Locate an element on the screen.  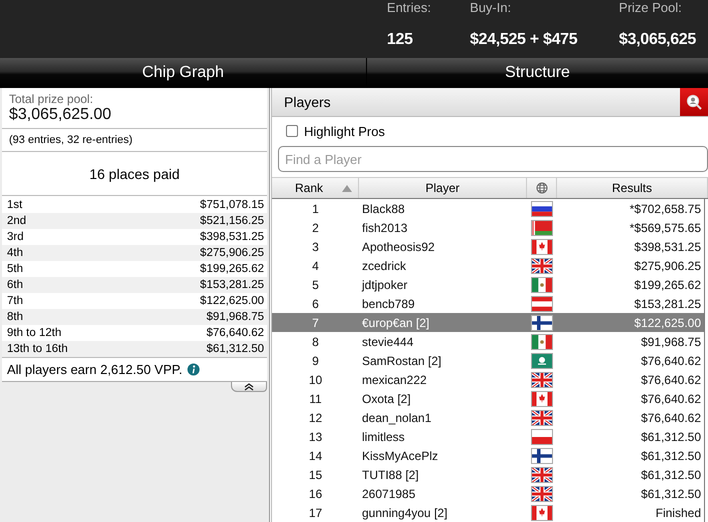
checkbox-label: Highlight Pros is located at coordinates (344, 131).